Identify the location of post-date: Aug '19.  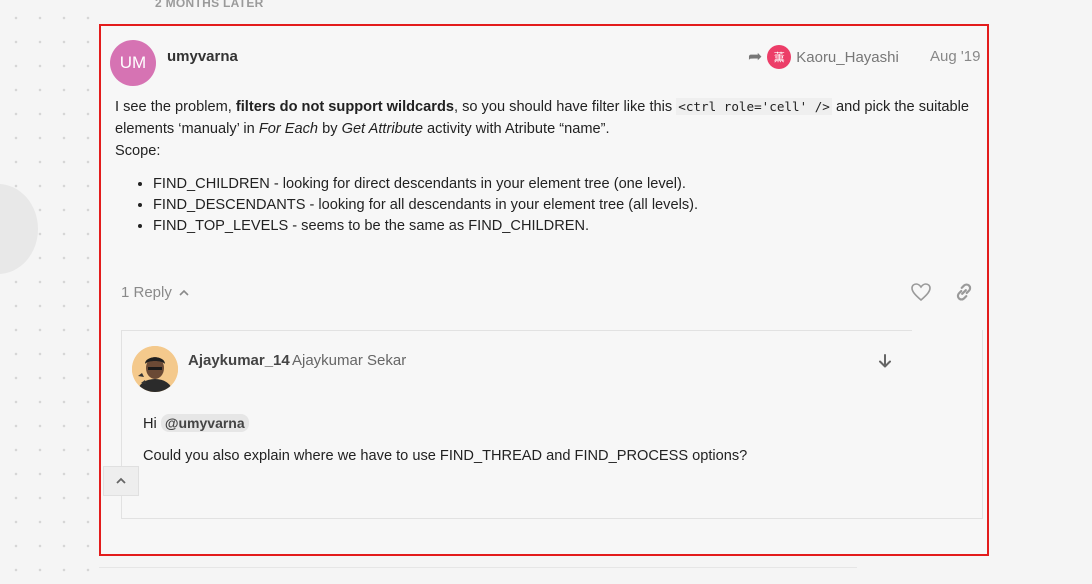
(955, 56).